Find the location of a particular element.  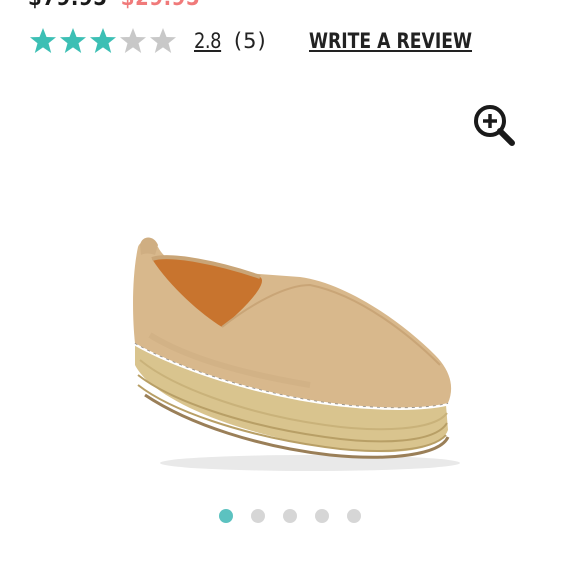

current-price: $79.95 is located at coordinates (67, 5).